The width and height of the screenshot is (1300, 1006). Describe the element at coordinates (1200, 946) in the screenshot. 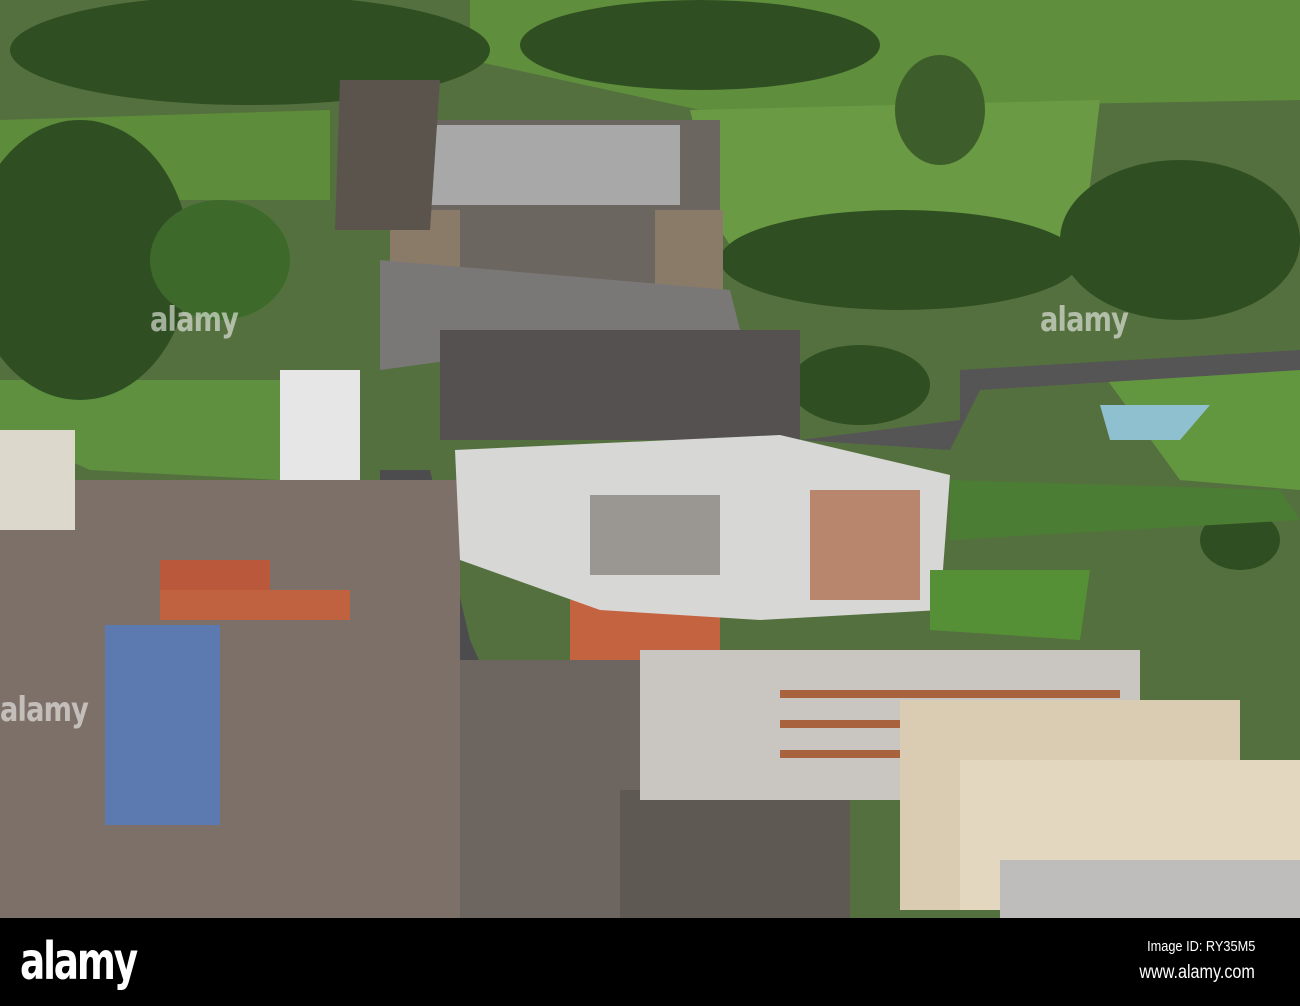

I see `image-id: Image ID: RY35M5` at that location.